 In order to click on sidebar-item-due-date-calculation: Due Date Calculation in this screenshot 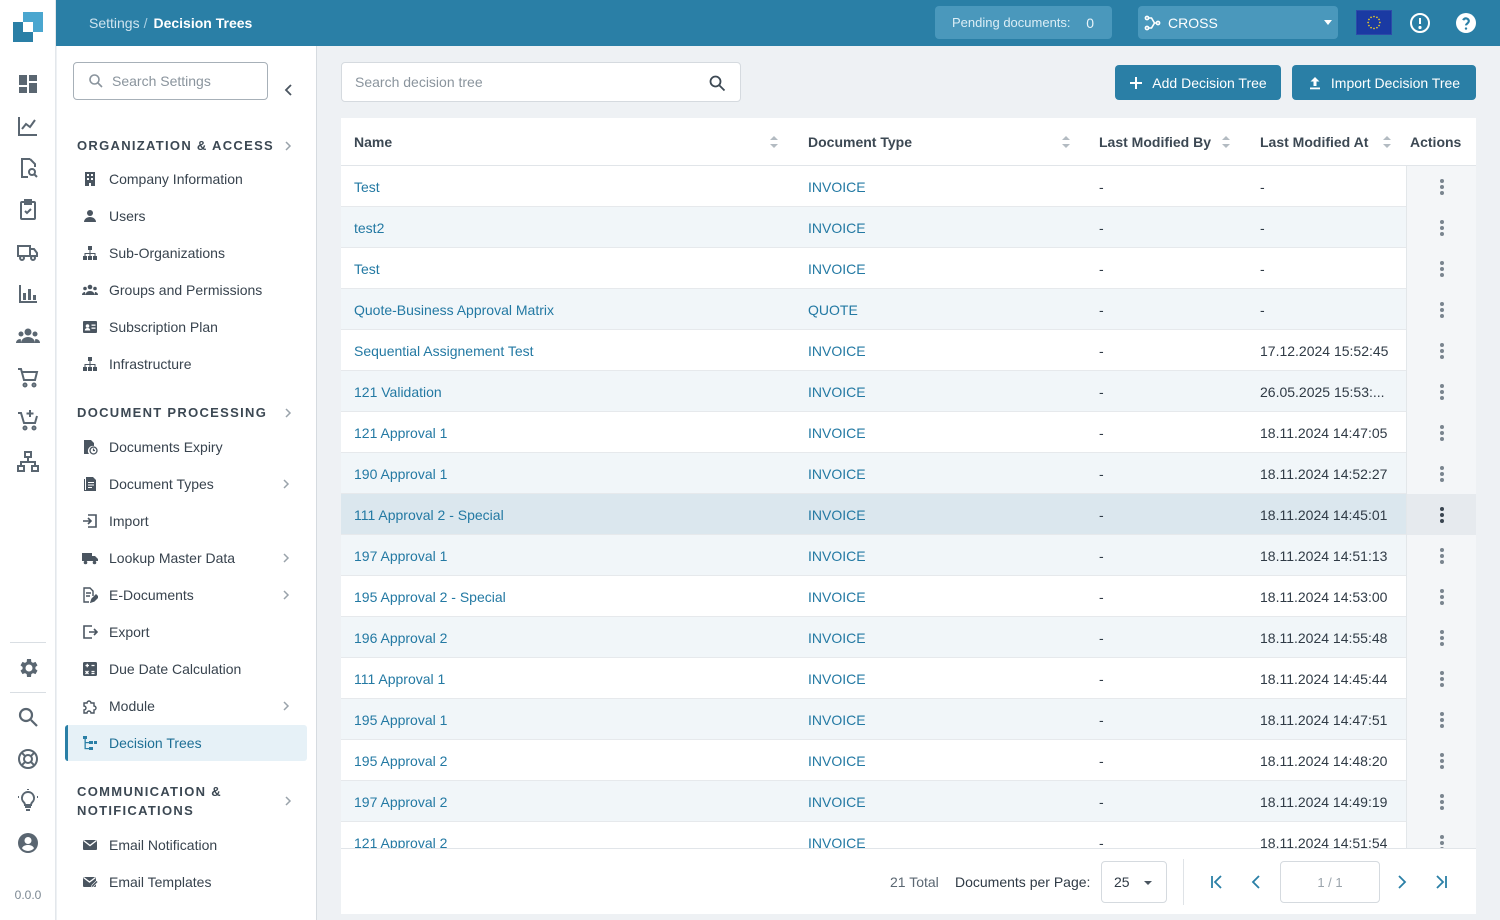, I will do `click(186, 669)`.